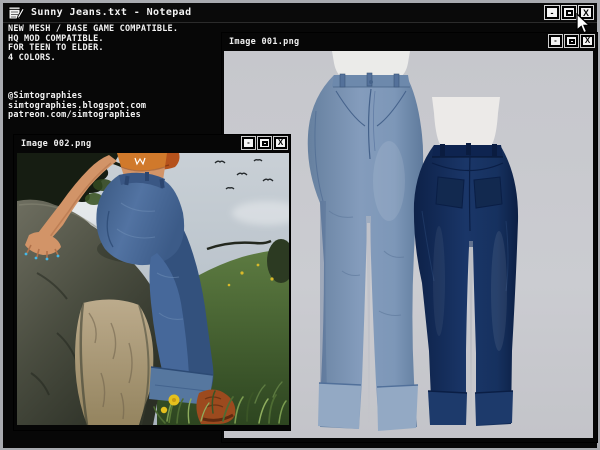 The width and height of the screenshot is (600, 450). Describe the element at coordinates (552, 12) in the screenshot. I see `notepad-minimize-button: -` at that location.